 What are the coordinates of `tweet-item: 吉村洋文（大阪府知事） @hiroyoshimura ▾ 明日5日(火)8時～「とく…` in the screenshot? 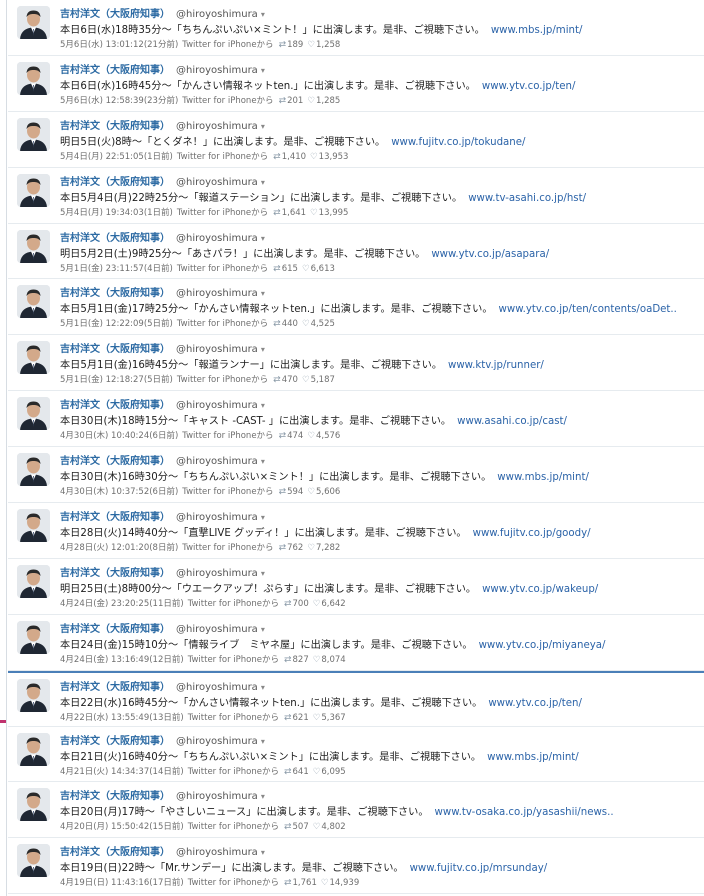 It's located at (356, 139).